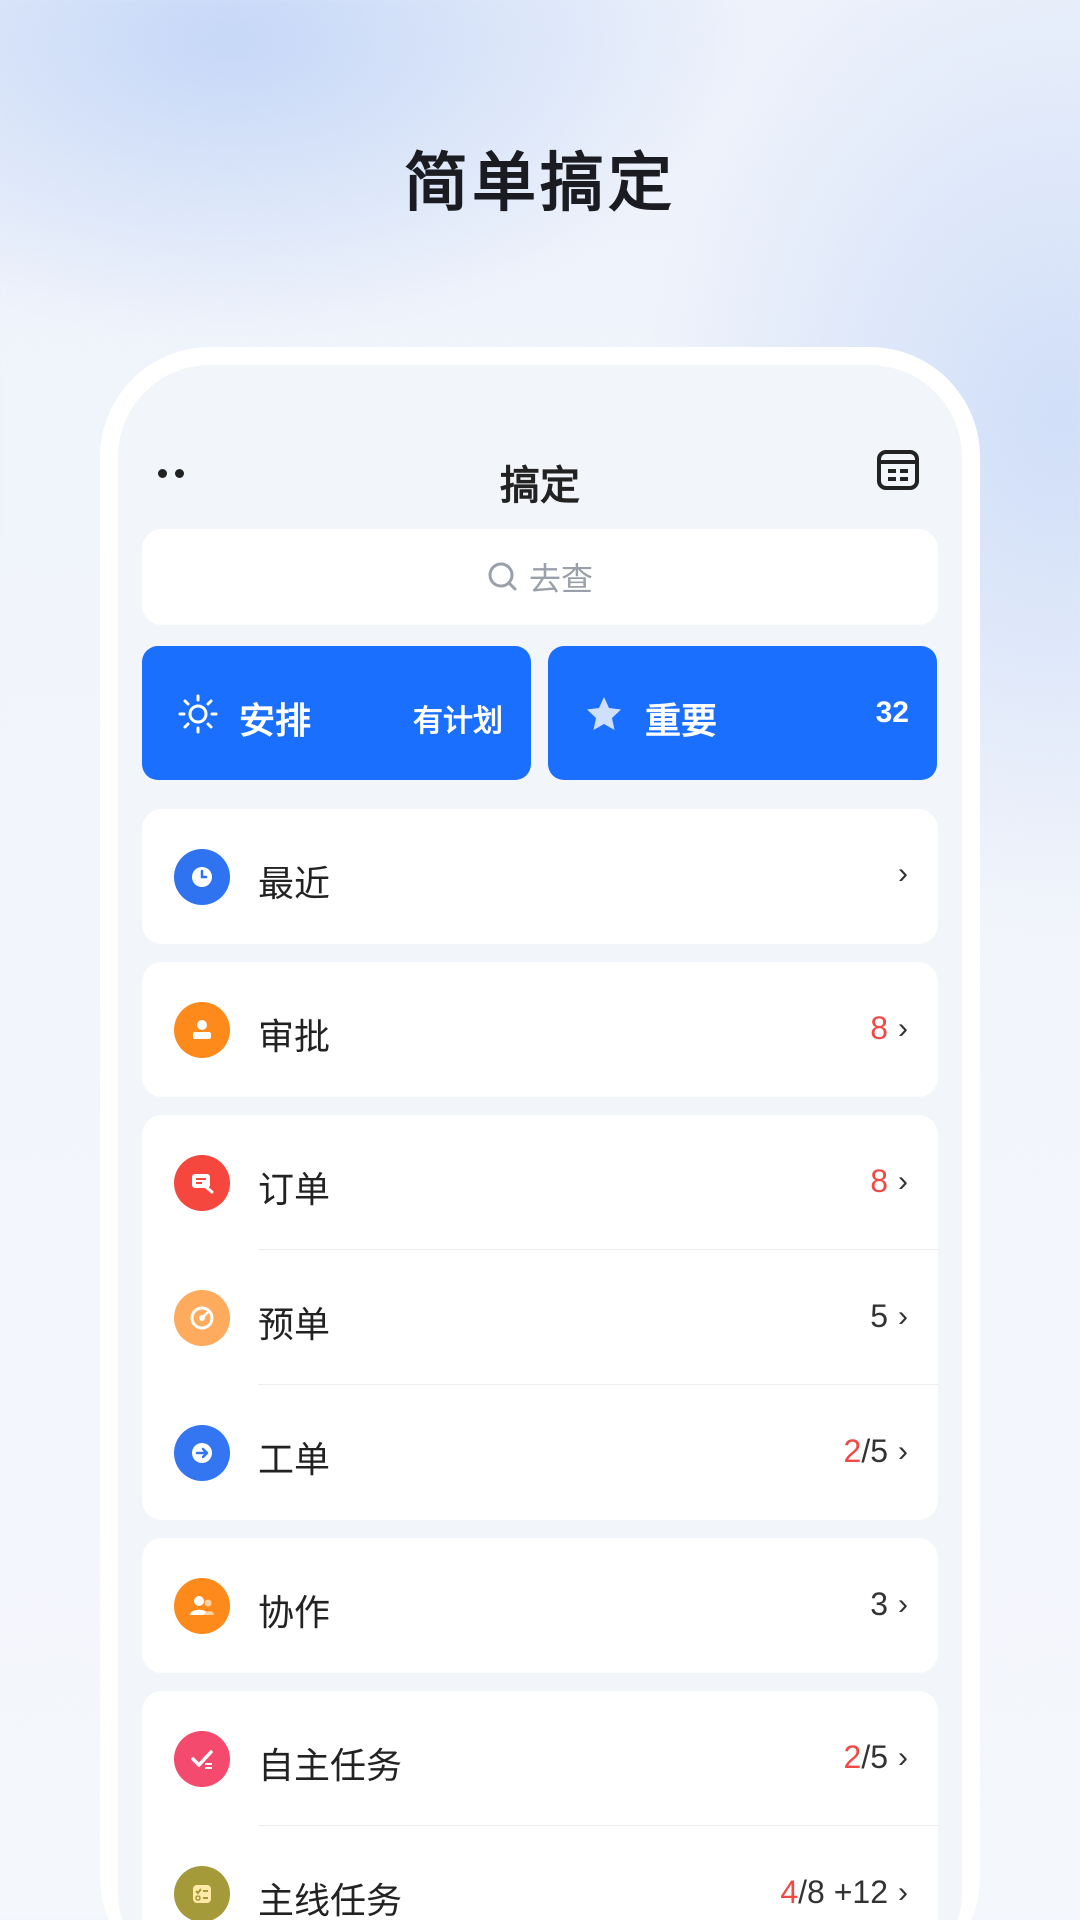  I want to click on clock-icon, so click(202, 877).